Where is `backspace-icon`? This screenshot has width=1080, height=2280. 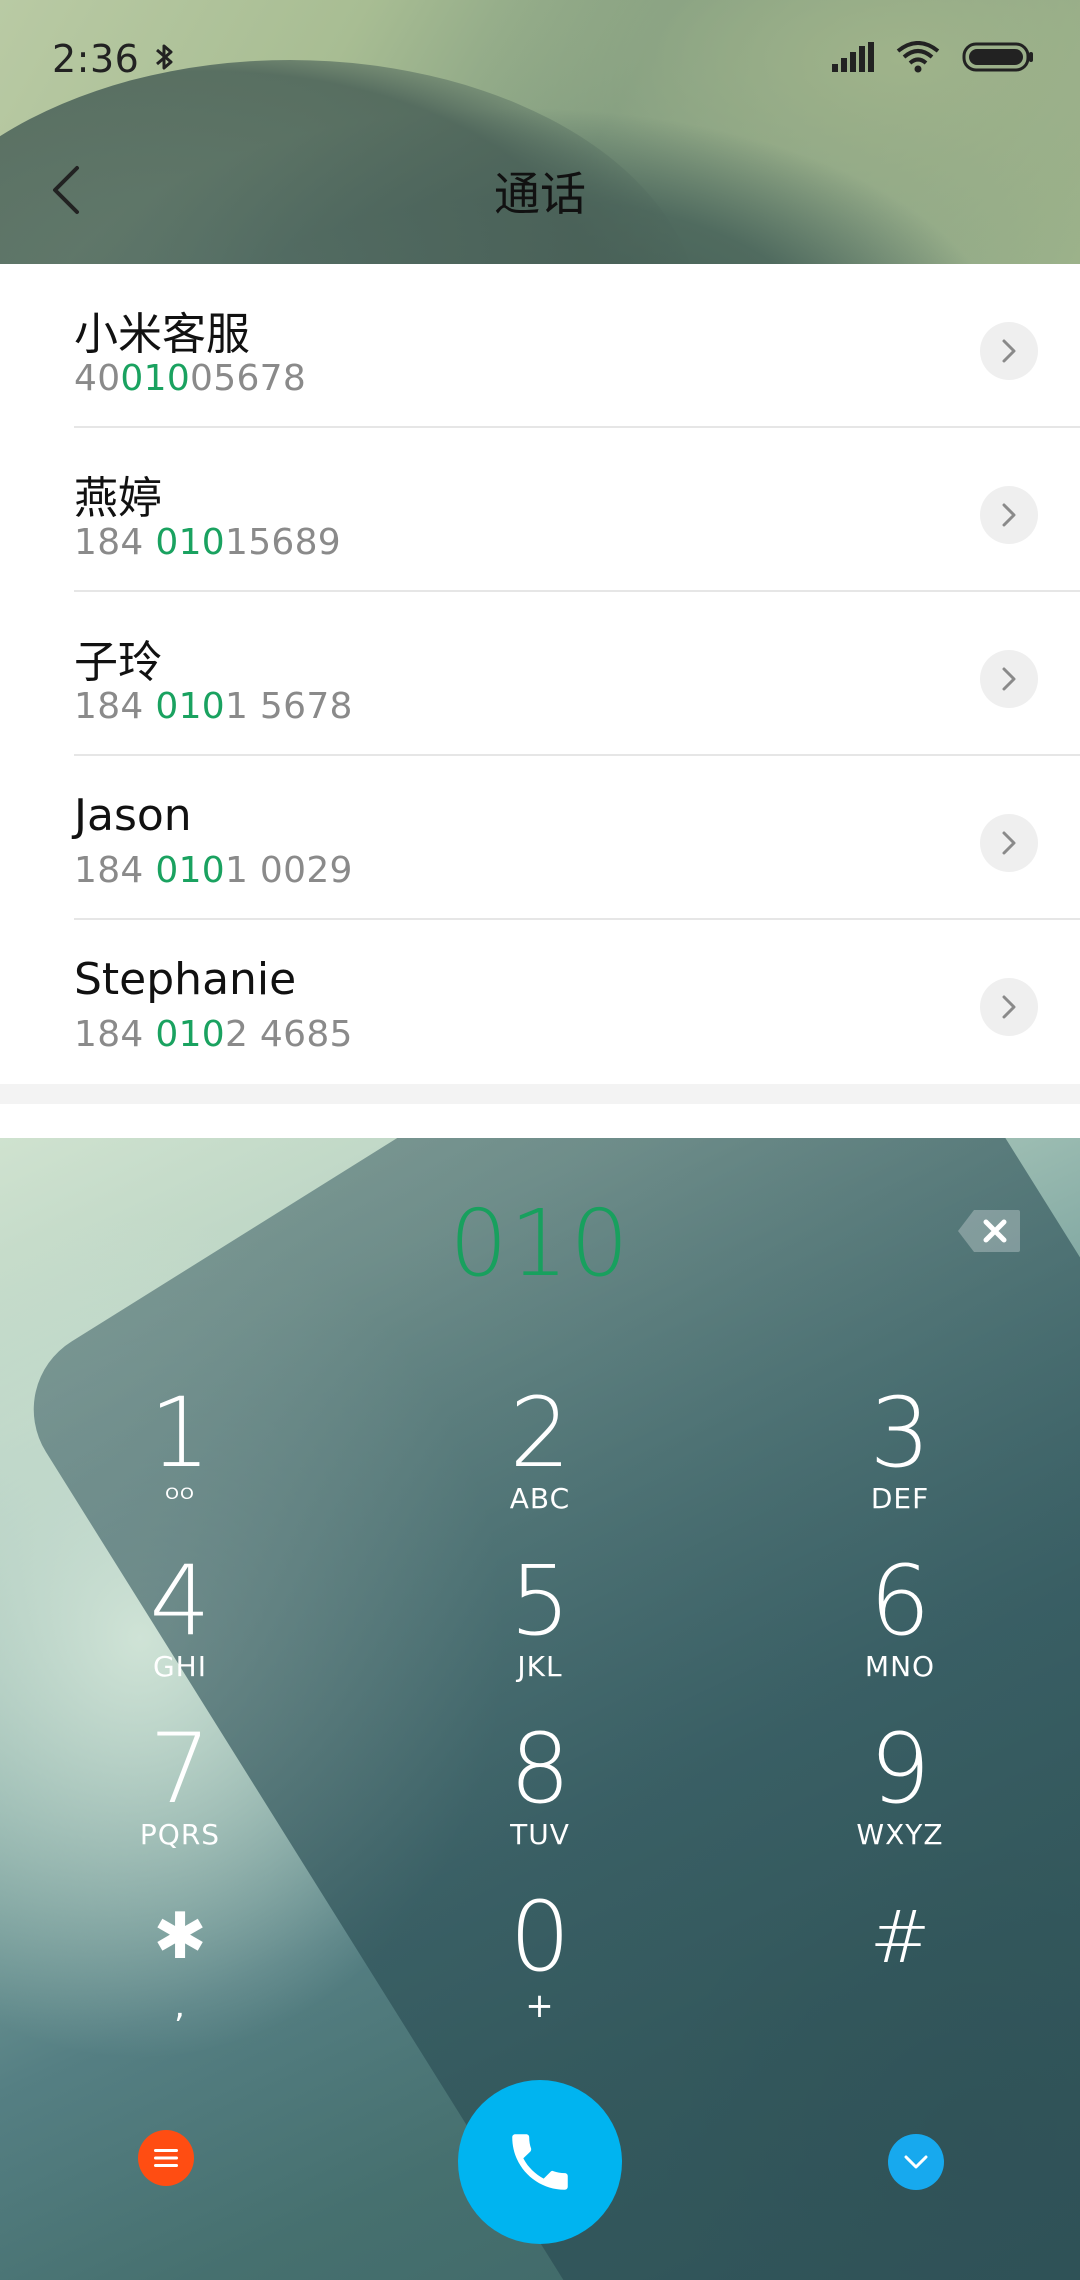 backspace-icon is located at coordinates (989, 1231).